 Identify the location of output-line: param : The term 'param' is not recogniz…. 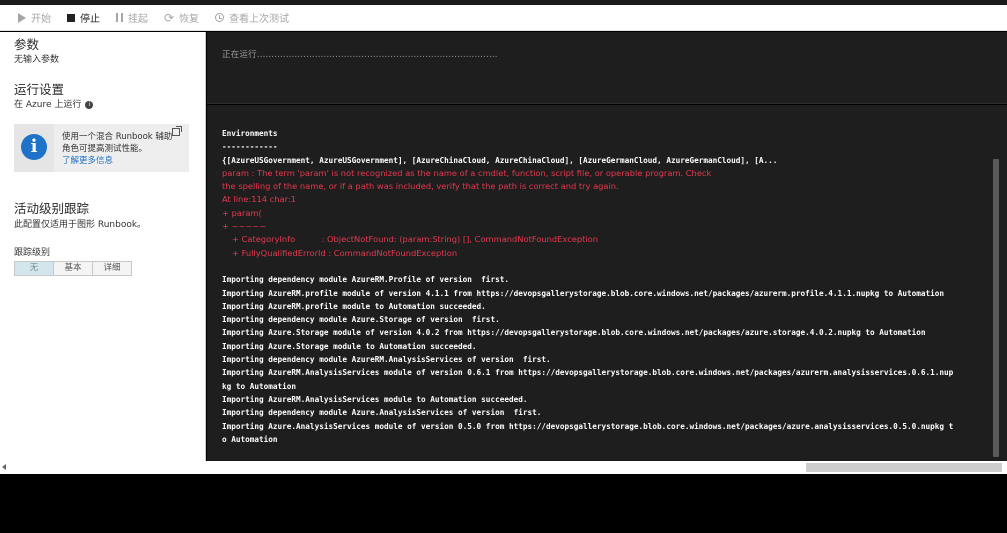
(467, 172).